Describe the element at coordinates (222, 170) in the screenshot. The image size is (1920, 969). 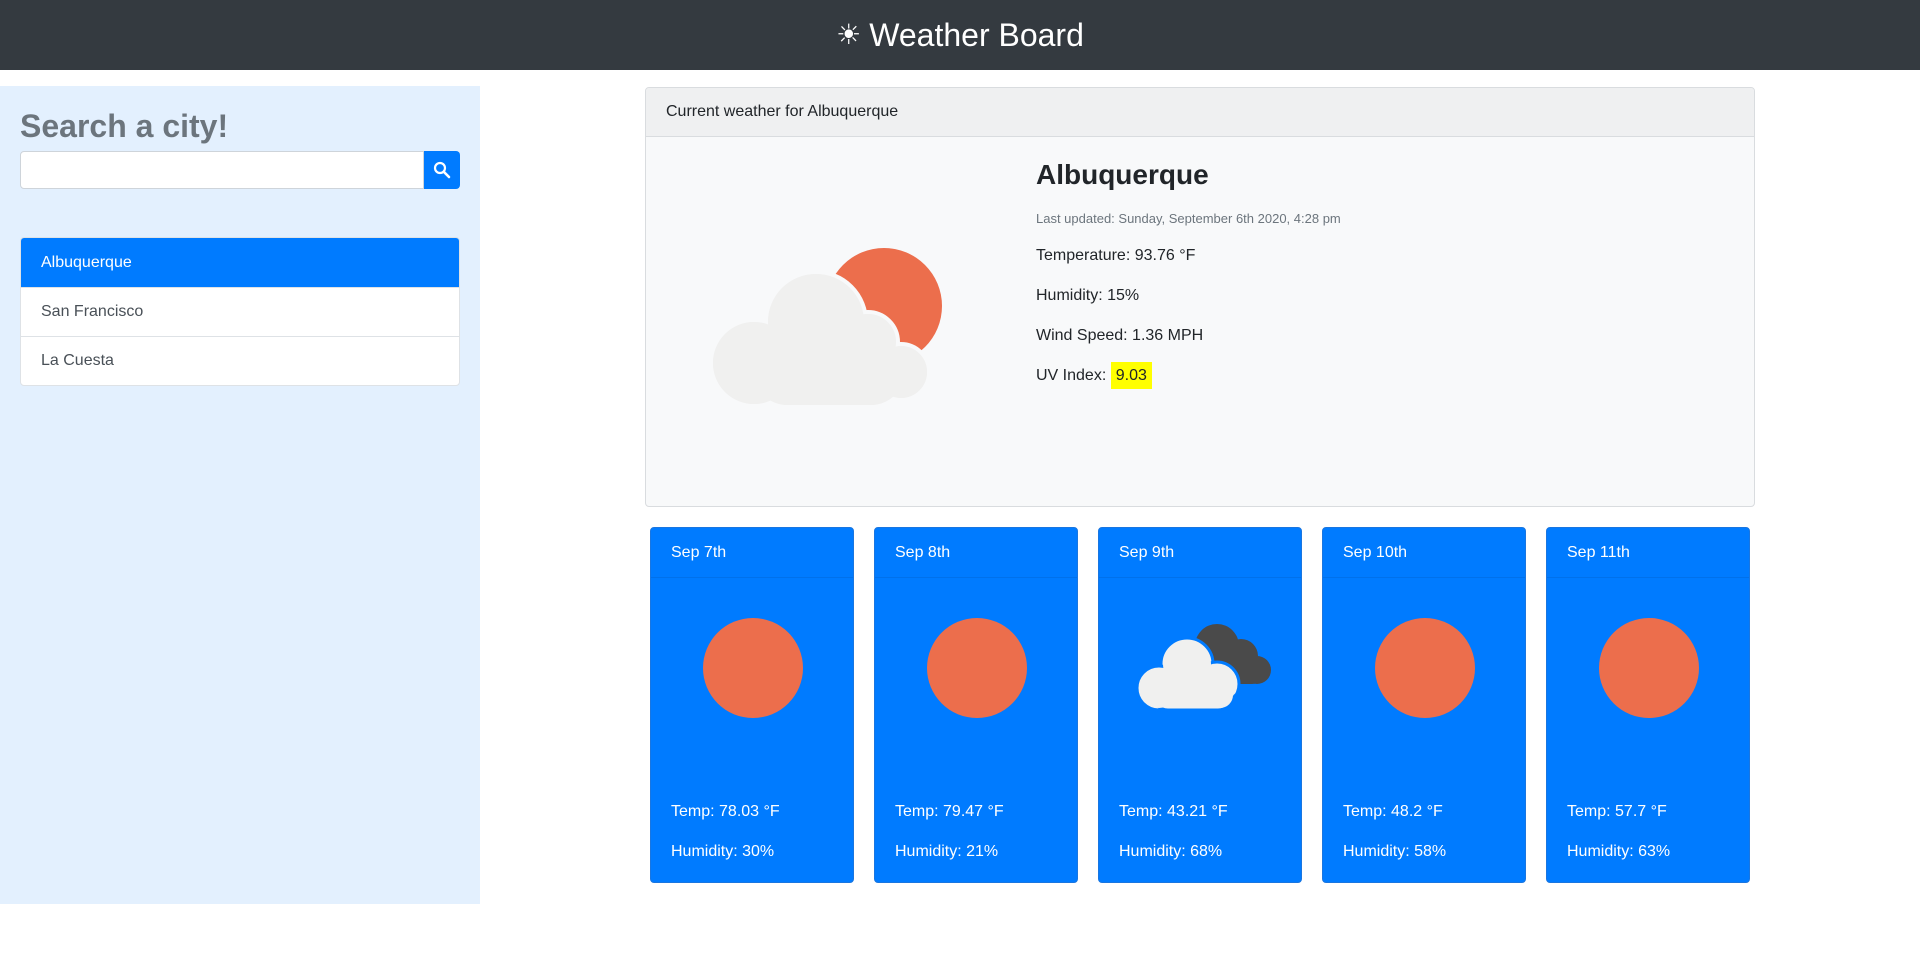
I see `city-search-input` at that location.